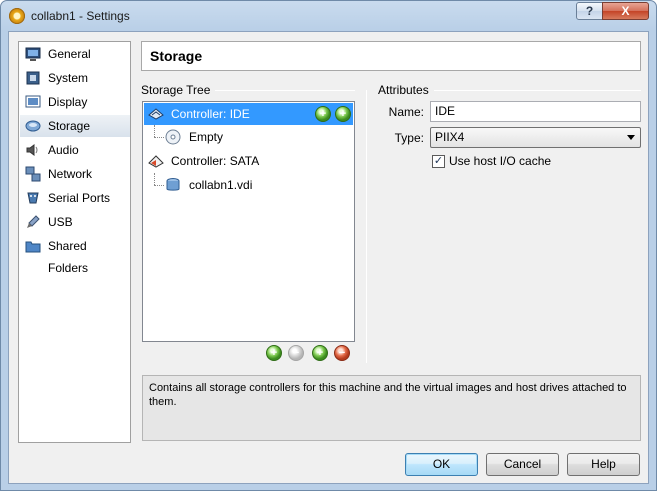  What do you see at coordinates (328, 16) in the screenshot?
I see `title-bar: collabn1 - Settings ? X` at bounding box center [328, 16].